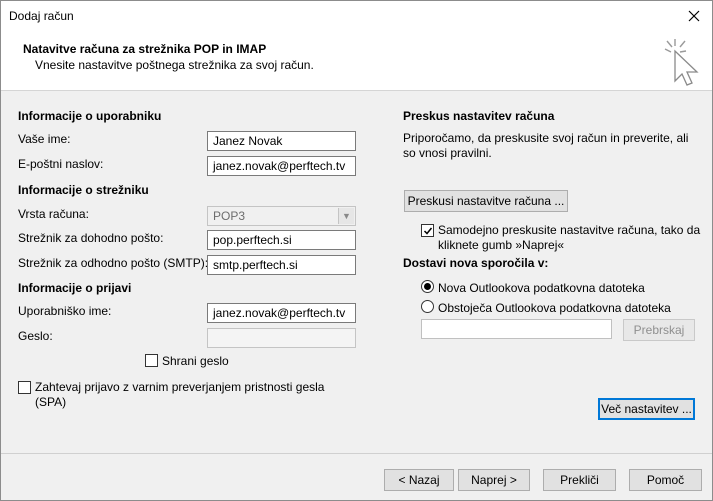 The image size is (713, 501). Describe the element at coordinates (476, 263) in the screenshot. I see `delivery-heading: Dostavi nova sporočila v:` at that location.